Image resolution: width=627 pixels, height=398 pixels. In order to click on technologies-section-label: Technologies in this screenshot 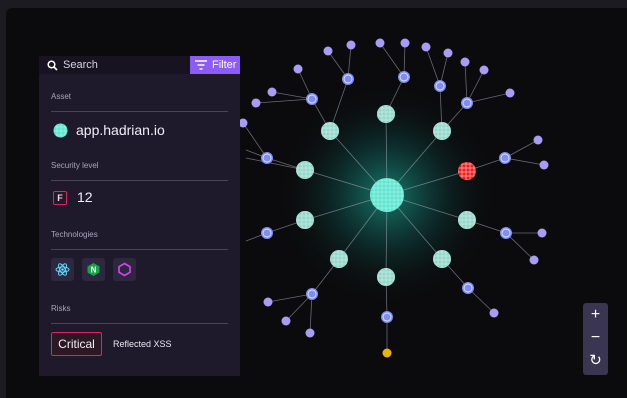, I will do `click(74, 234)`.